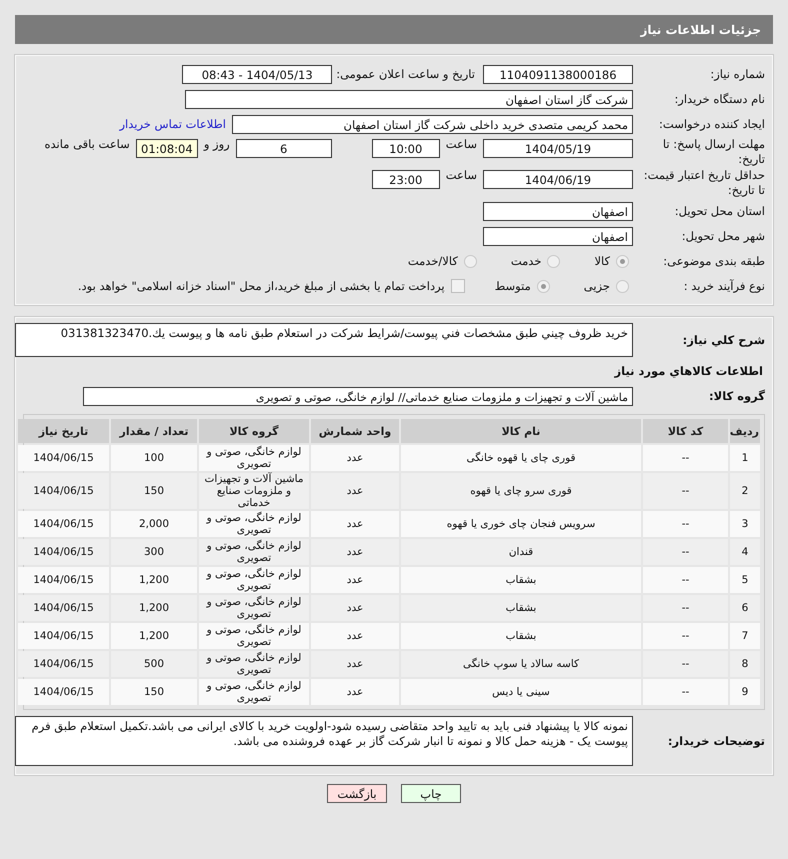  Describe the element at coordinates (167, 148) in the screenshot. I see `remaining-time-field: 01:08:04` at that location.